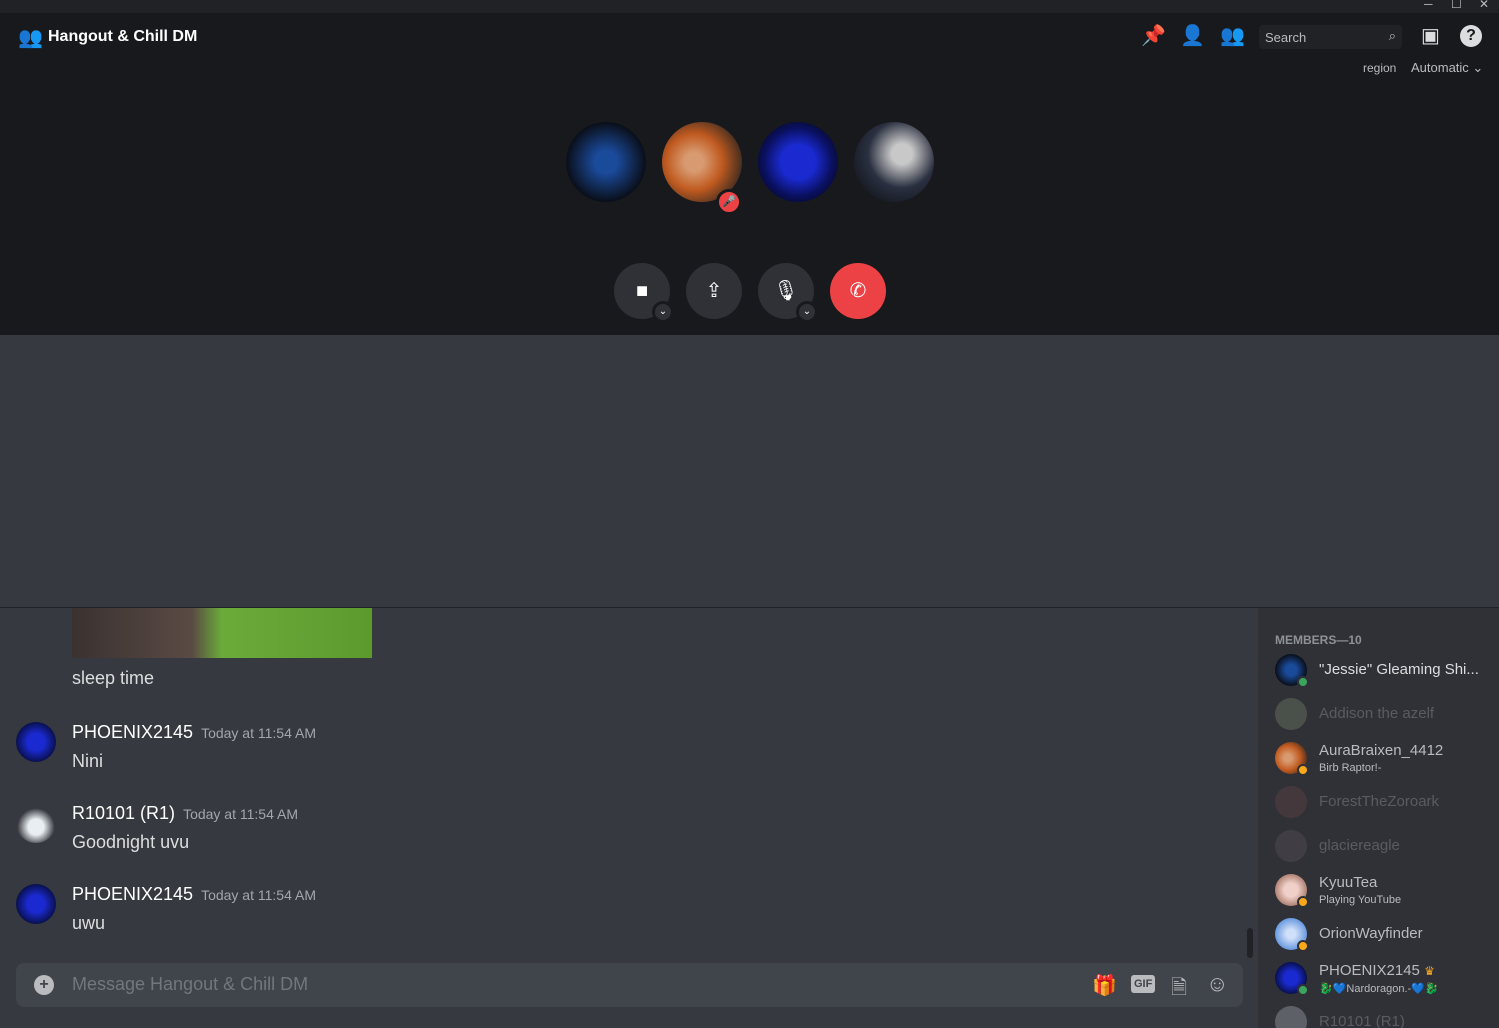 The image size is (1499, 1028). What do you see at coordinates (1456, 5) in the screenshot?
I see `maximize-button: ☐` at bounding box center [1456, 5].